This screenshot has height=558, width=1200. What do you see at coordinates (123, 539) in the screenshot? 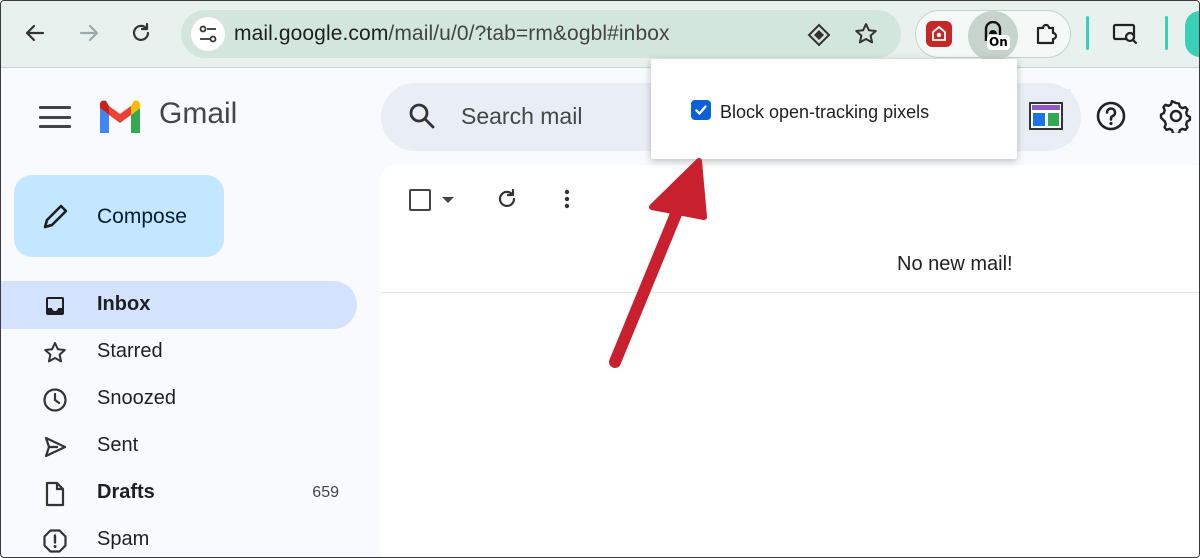
I see `sidebar-item-label: Spam` at bounding box center [123, 539].